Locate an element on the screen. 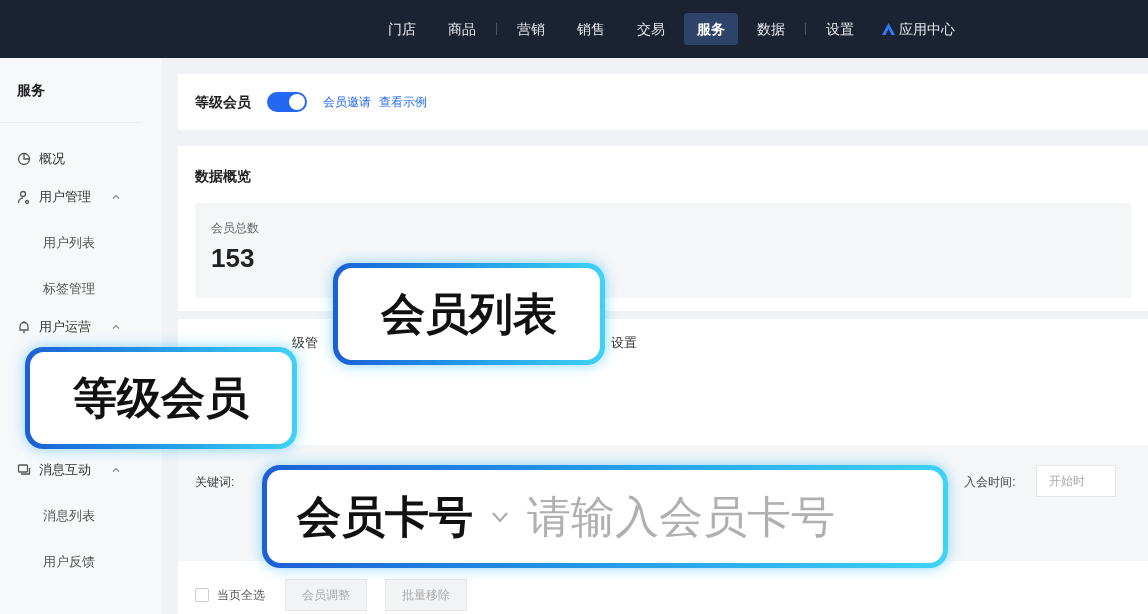 The width and height of the screenshot is (1148, 614). nav-tab: 数据 is located at coordinates (771, 29).